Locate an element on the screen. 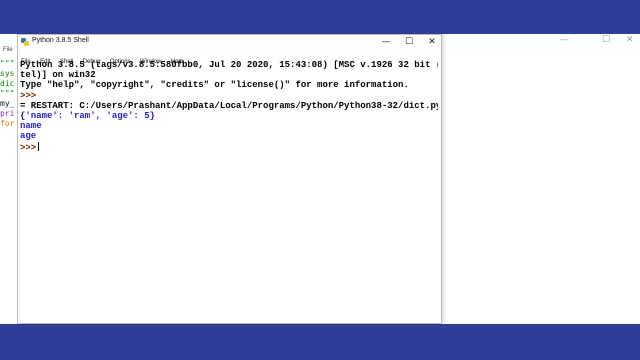  text-cursor is located at coordinates (39, 146).